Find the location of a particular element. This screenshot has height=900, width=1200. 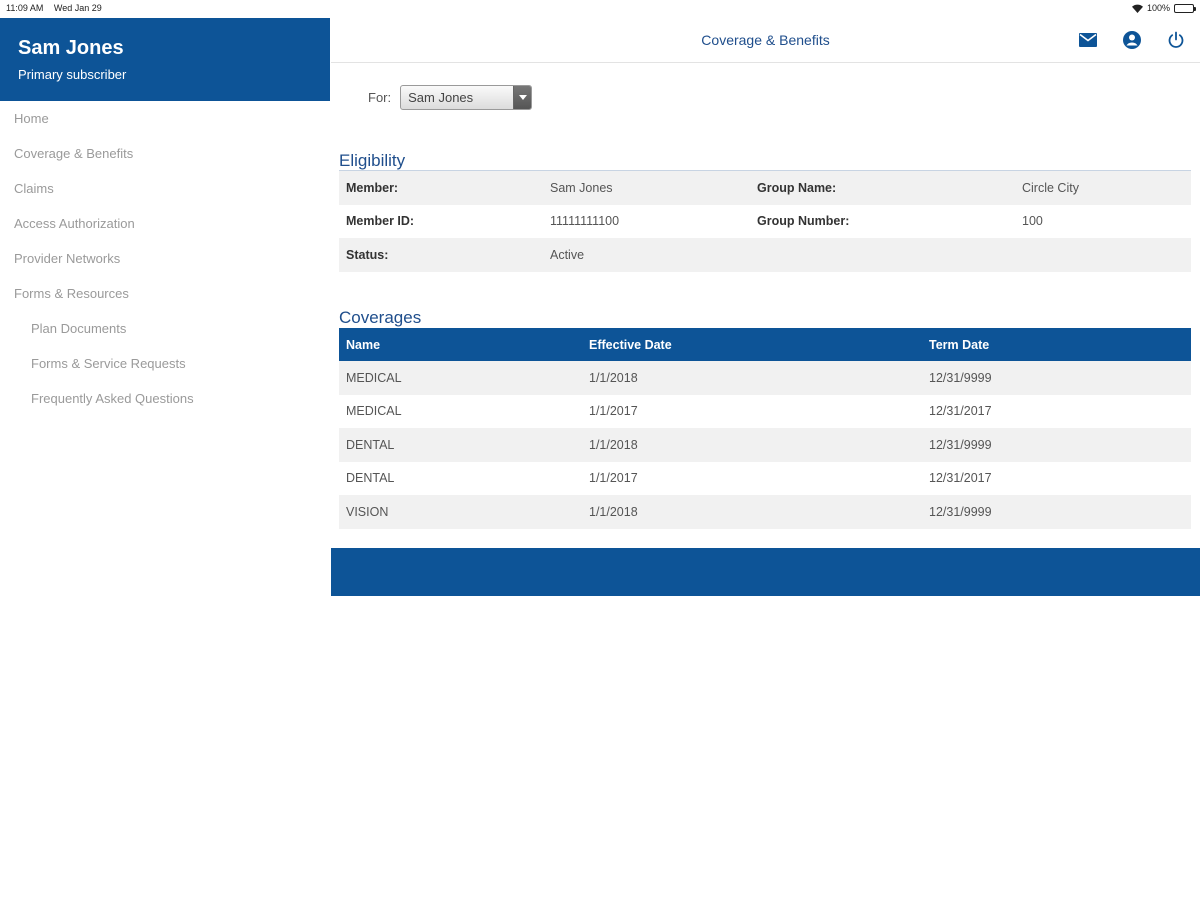

column-header-name: Name is located at coordinates (460, 344).